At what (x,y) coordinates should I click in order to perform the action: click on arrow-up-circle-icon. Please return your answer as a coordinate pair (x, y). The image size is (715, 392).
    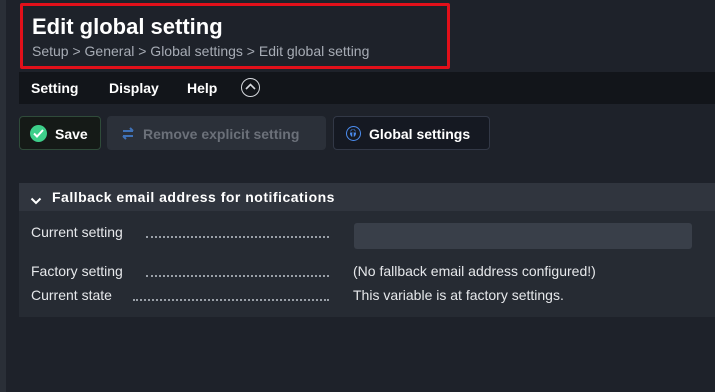
    Looking at the image, I should click on (353, 133).